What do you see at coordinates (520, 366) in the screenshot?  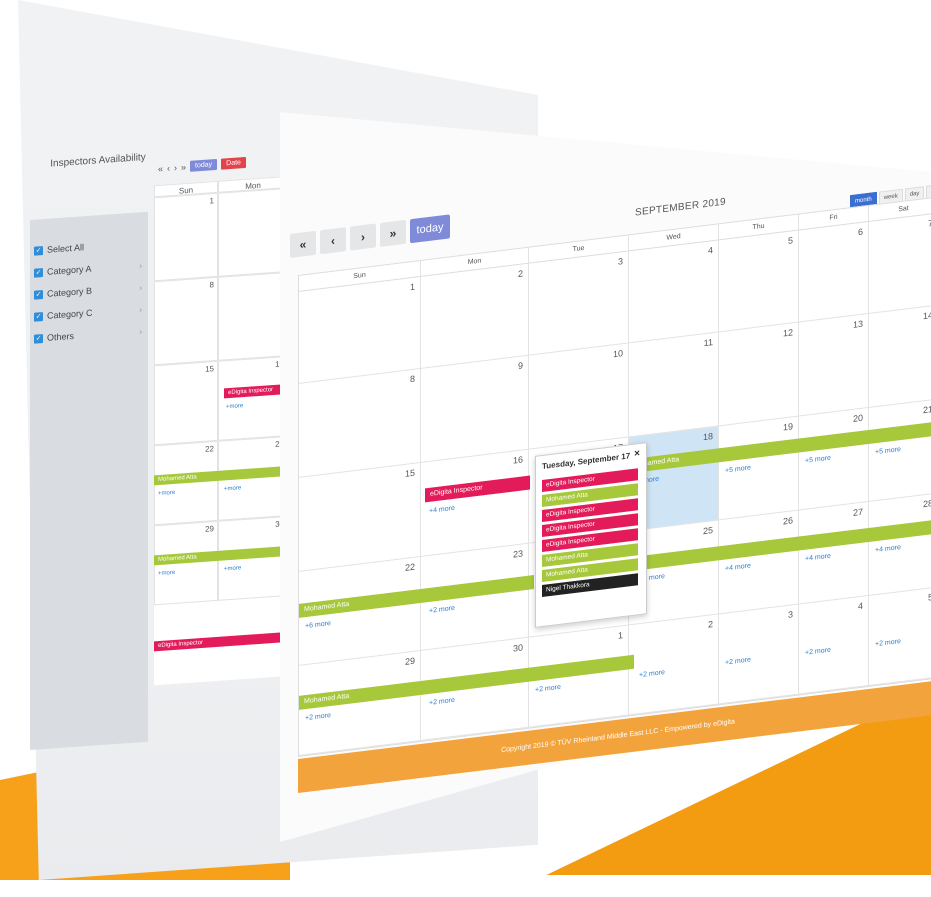 I see `day-number: 9` at bounding box center [520, 366].